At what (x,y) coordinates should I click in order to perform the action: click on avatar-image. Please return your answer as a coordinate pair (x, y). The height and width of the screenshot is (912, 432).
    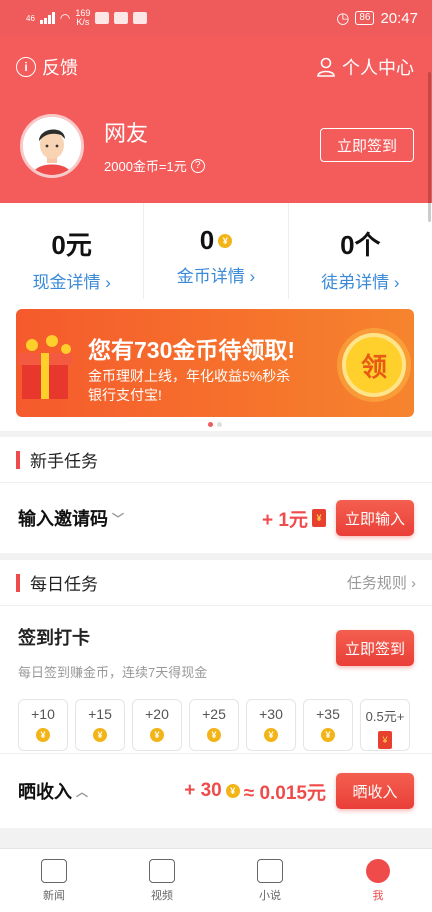
    Looking at the image, I should click on (52, 146).